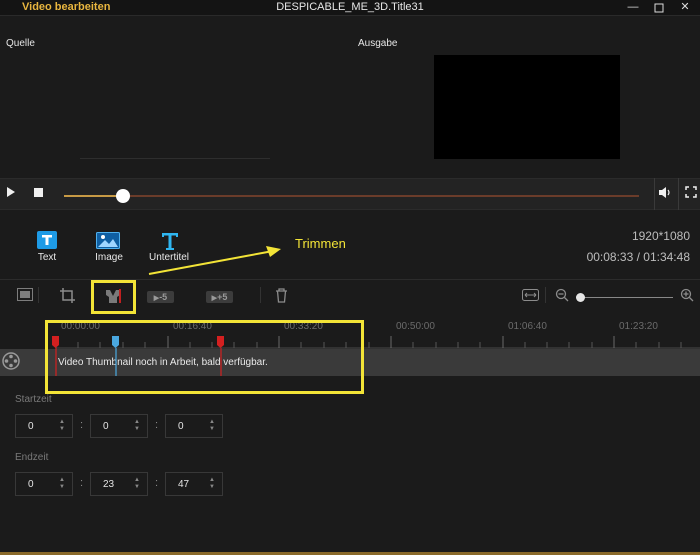  Describe the element at coordinates (350, 7) in the screenshot. I see `document-title: DESPICABLE_ME_3D.Title31` at that location.